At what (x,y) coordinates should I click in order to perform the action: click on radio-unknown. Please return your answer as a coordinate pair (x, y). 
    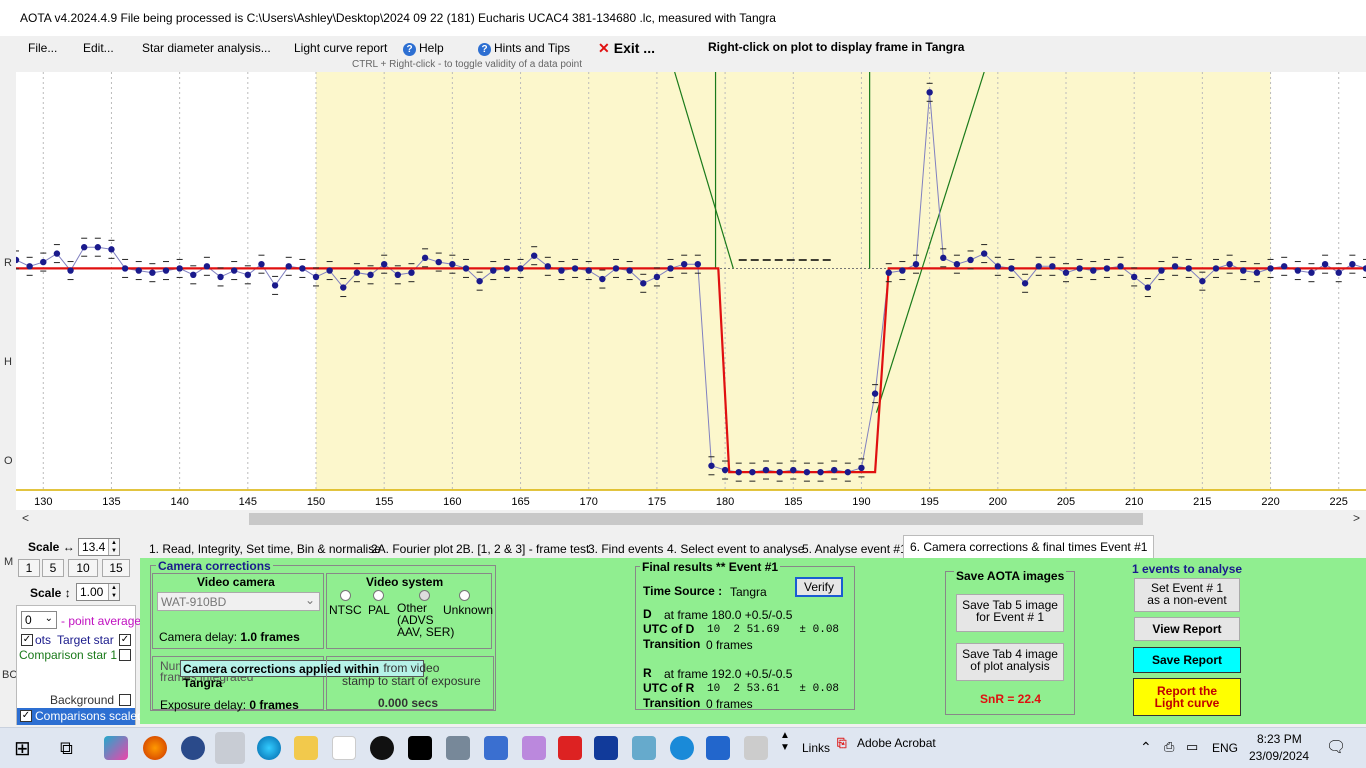
    Looking at the image, I should click on (464, 595).